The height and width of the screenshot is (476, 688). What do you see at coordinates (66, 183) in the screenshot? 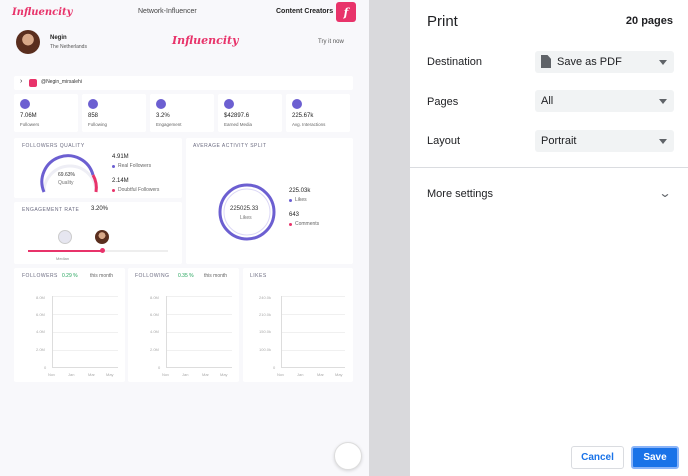
I see `quality-label: Quality` at bounding box center [66, 183].